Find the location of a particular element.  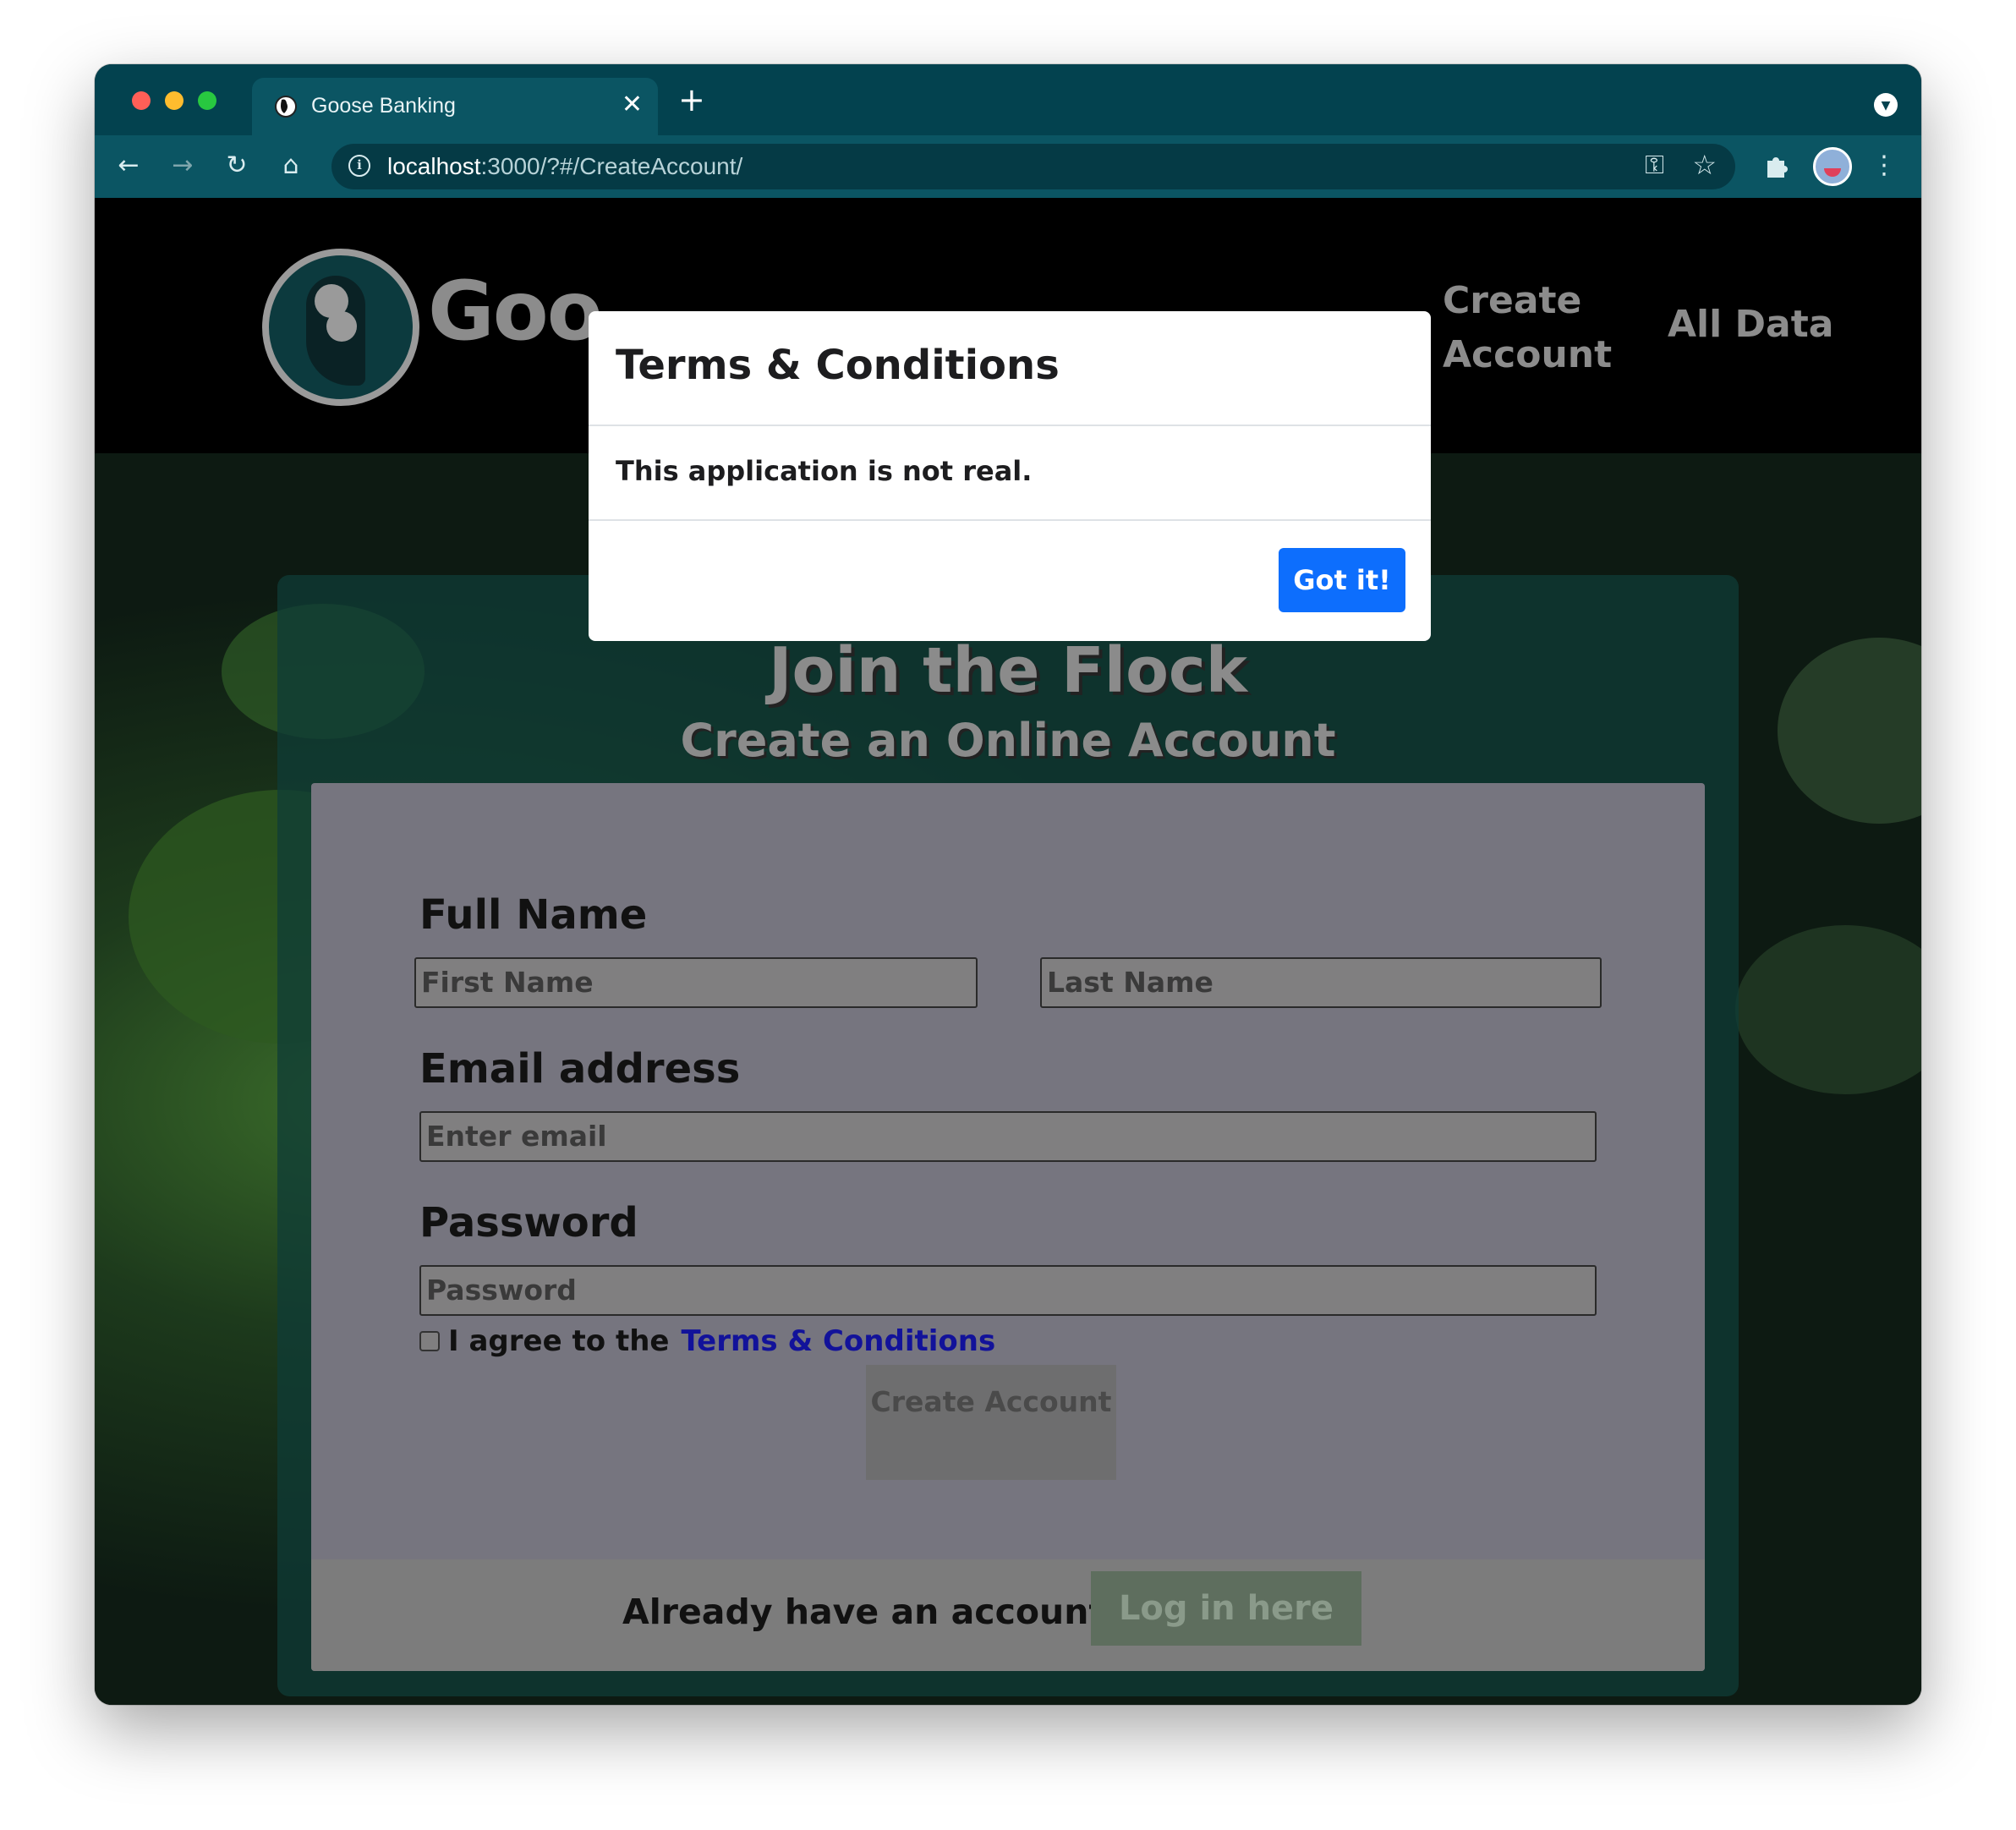

forward-icon: → is located at coordinates (182, 166).